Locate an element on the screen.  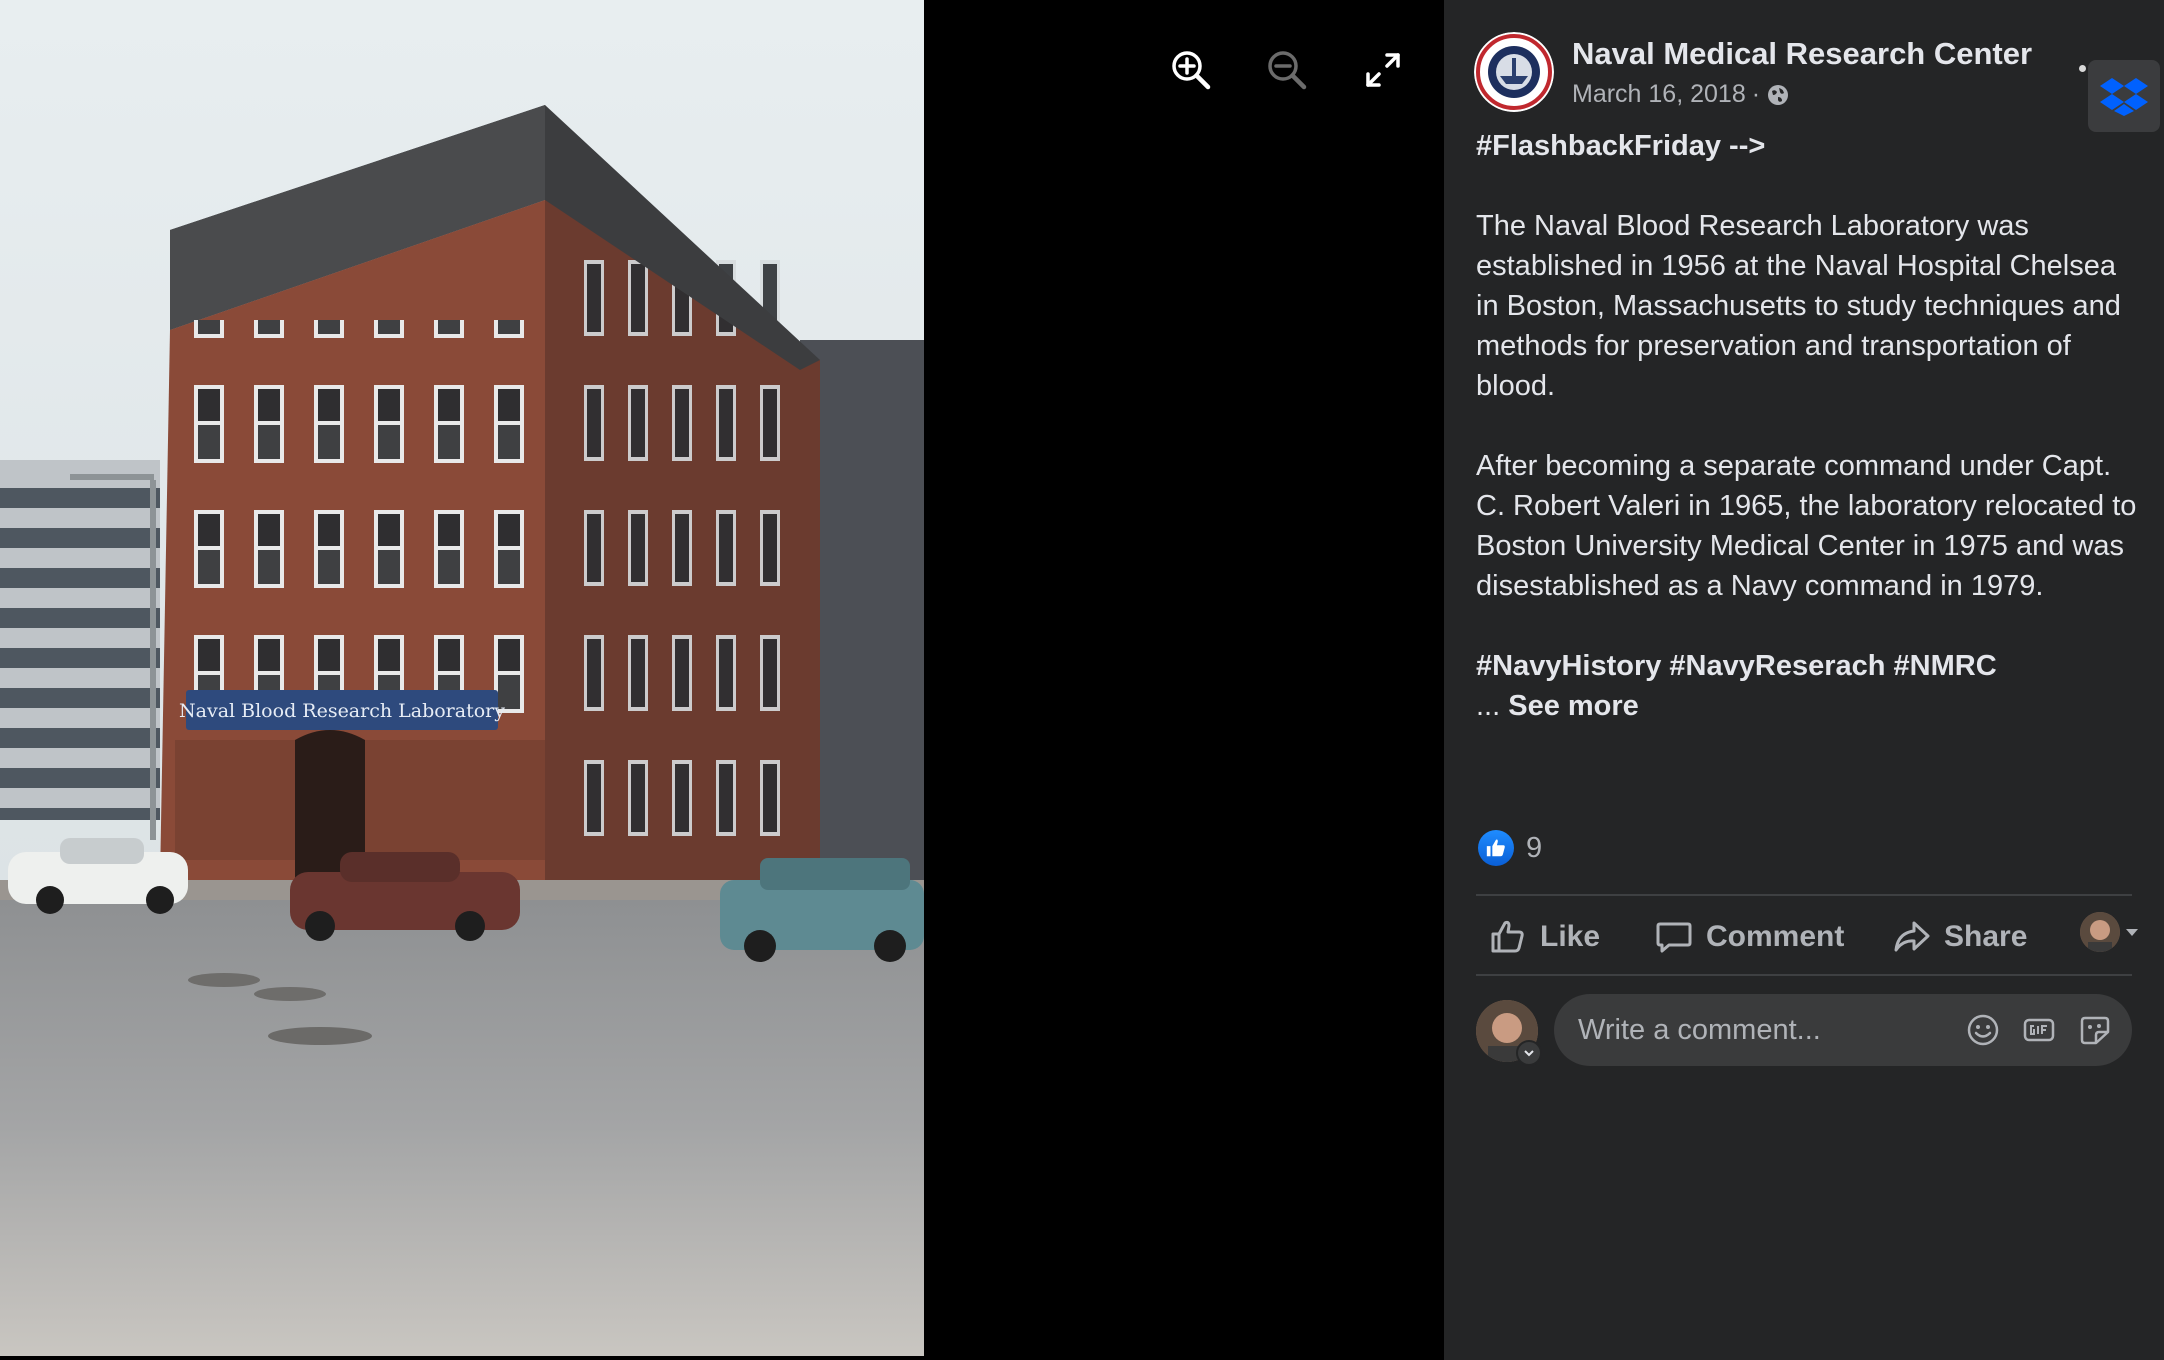
emoji-icon is located at coordinates (1983, 1030).